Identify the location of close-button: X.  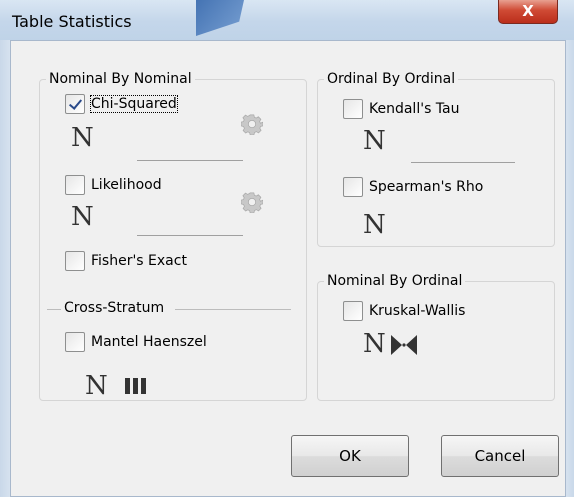
(528, 12).